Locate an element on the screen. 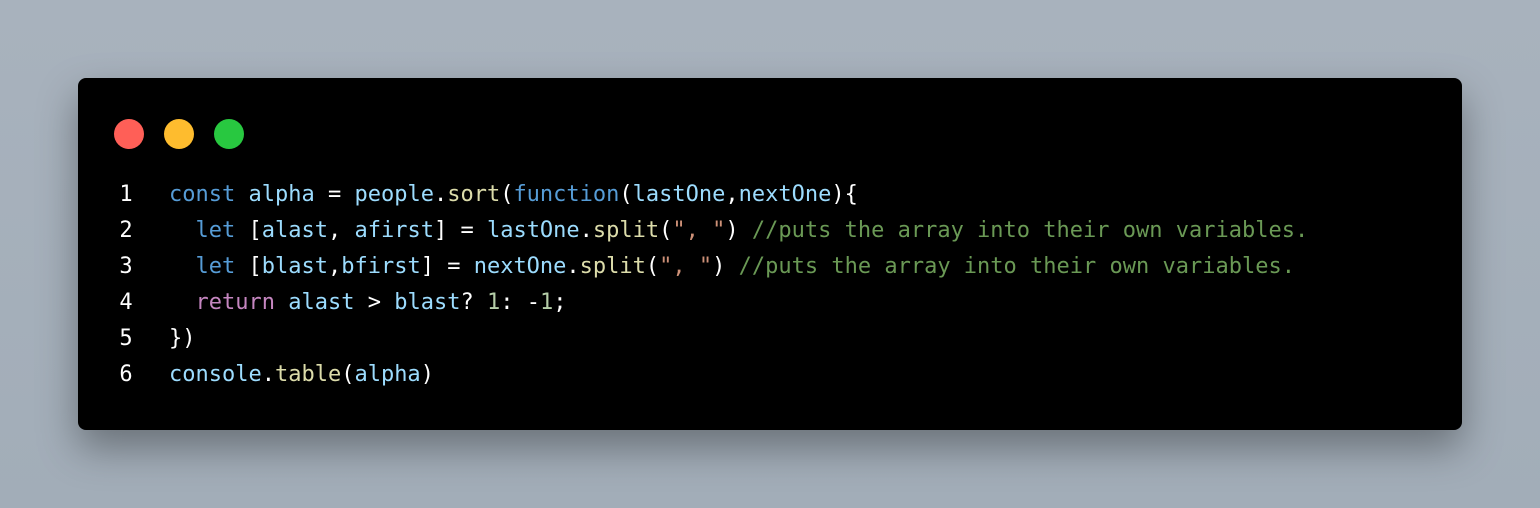  code-token: ; is located at coordinates (560, 302).